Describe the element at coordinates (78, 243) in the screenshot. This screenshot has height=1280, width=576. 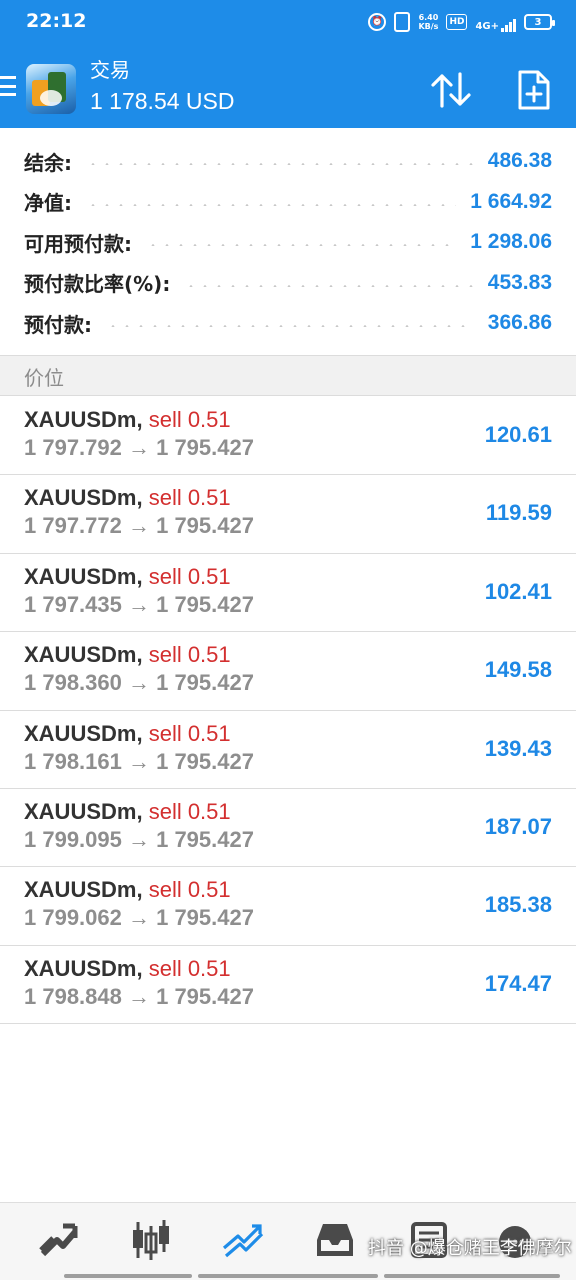
I see `free-margin-label: 可用预付款:` at that location.